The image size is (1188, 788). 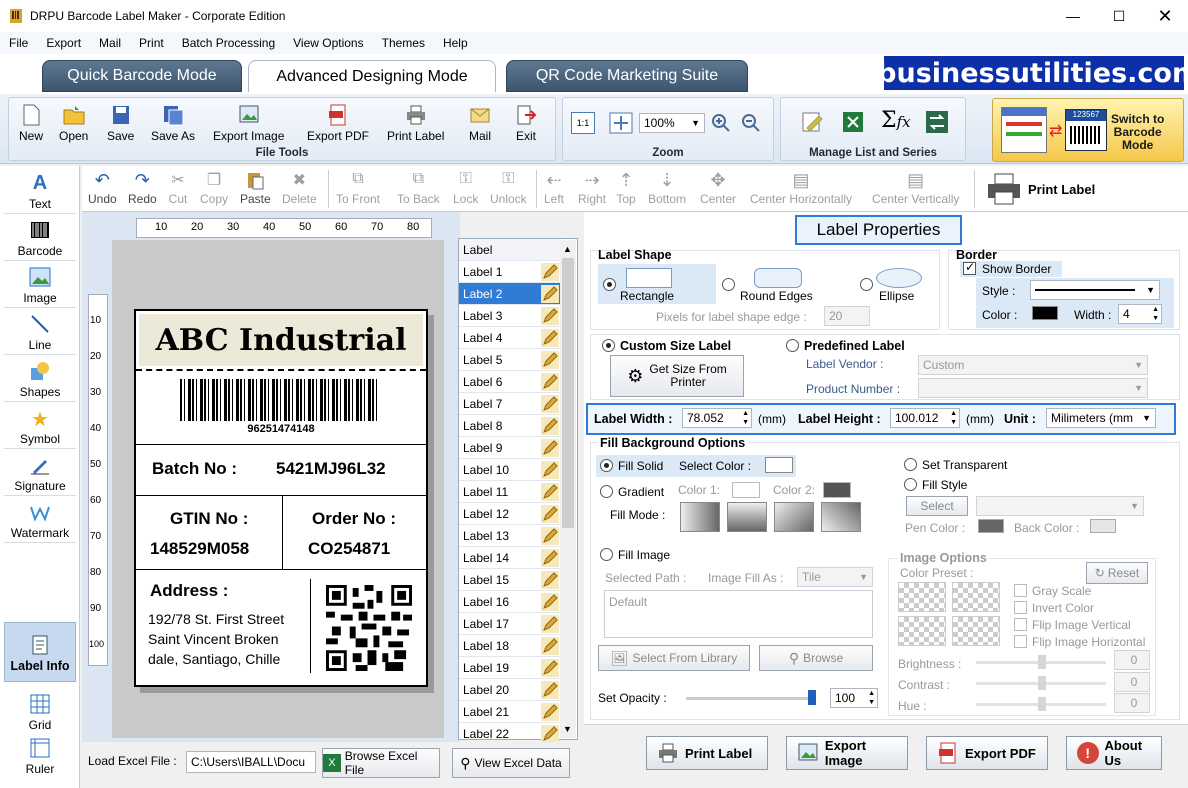 What do you see at coordinates (718, 188) in the screenshot?
I see `align-center-button: ✥ Center` at bounding box center [718, 188].